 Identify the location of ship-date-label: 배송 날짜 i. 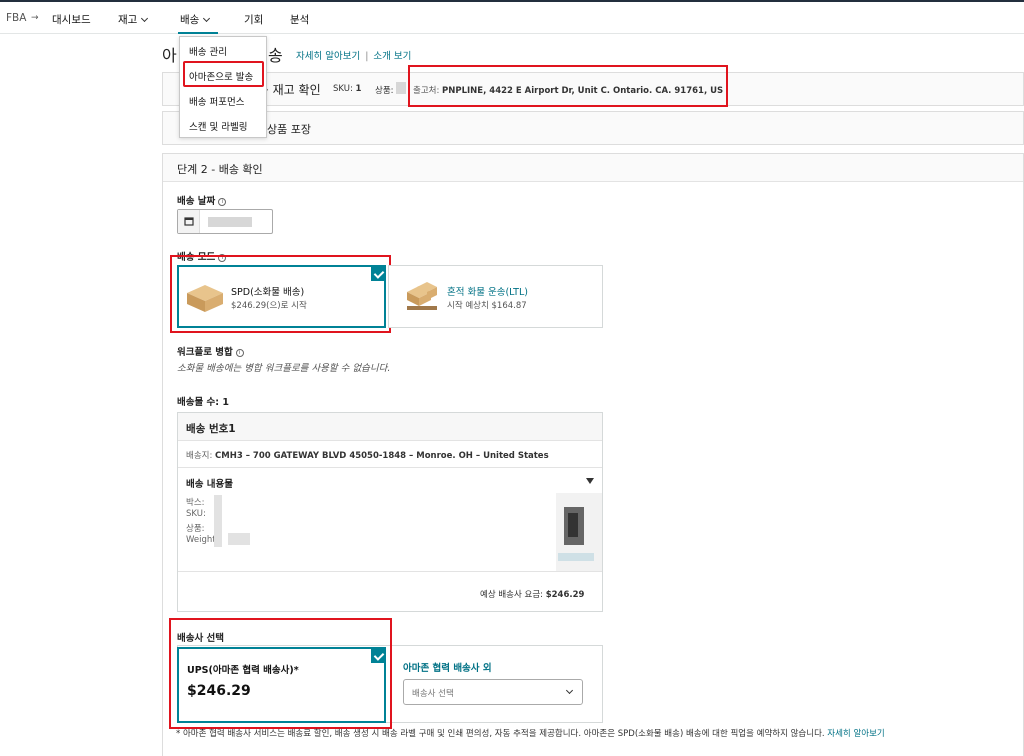
(202, 200).